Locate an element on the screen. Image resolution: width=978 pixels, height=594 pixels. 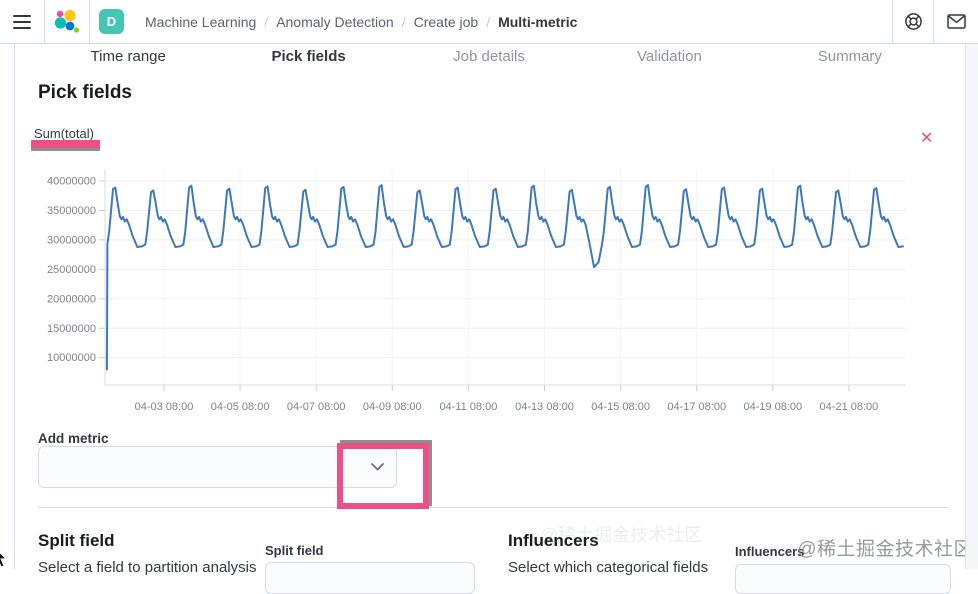
help-icon is located at coordinates (913, 21).